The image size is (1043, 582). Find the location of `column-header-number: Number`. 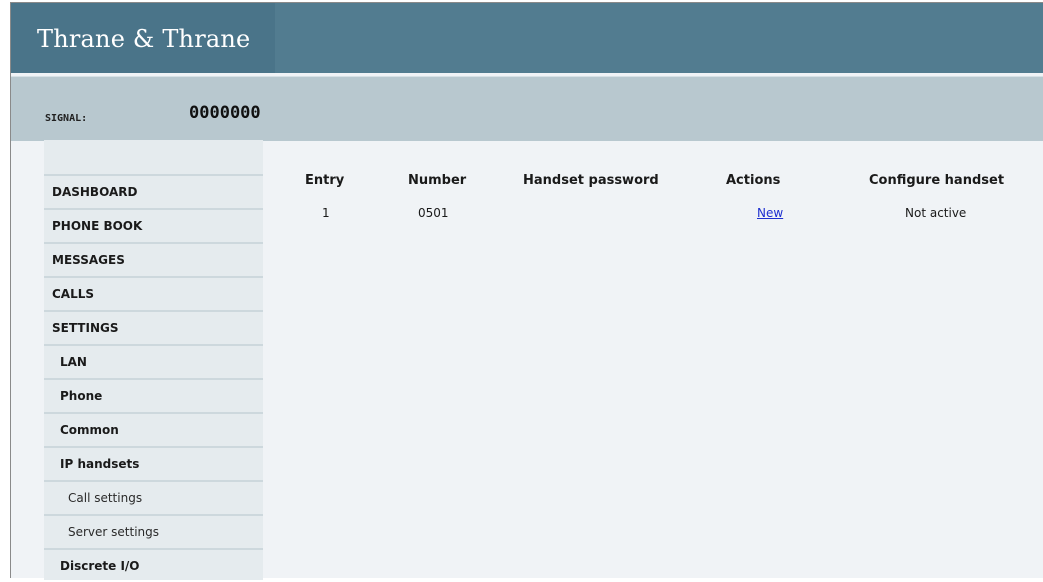

column-header-number: Number is located at coordinates (437, 180).